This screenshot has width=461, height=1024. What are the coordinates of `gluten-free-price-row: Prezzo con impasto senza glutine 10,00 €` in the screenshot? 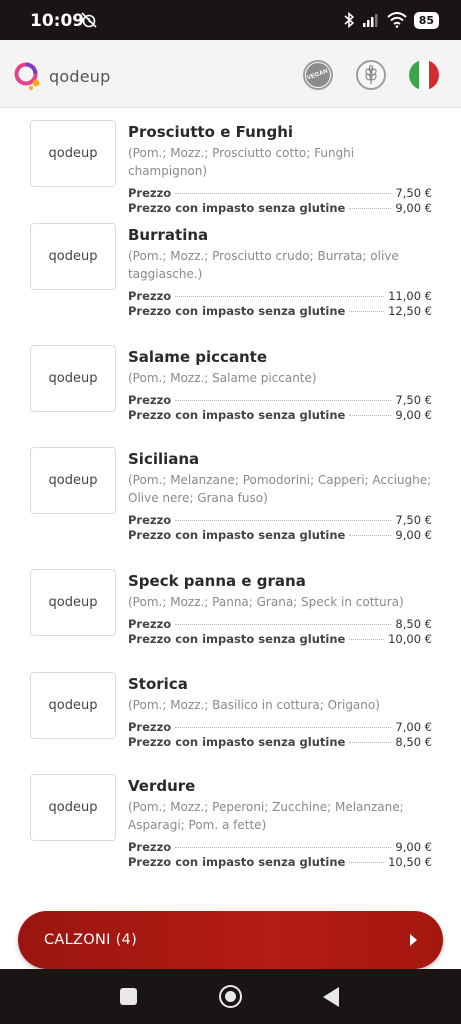 It's located at (280, 639).